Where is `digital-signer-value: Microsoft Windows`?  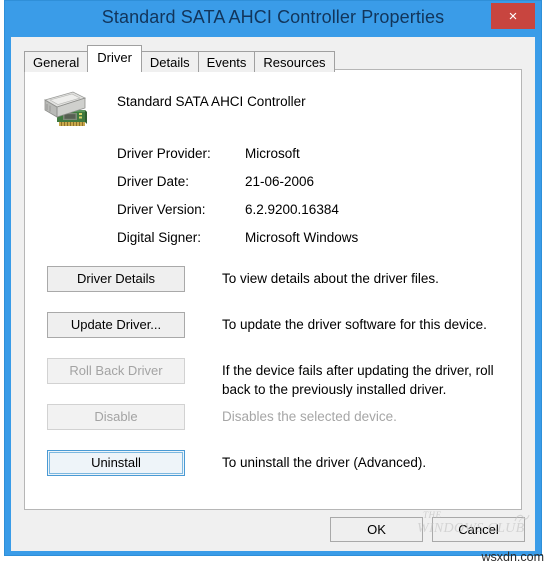
digital-signer-value: Microsoft Windows is located at coordinates (302, 237).